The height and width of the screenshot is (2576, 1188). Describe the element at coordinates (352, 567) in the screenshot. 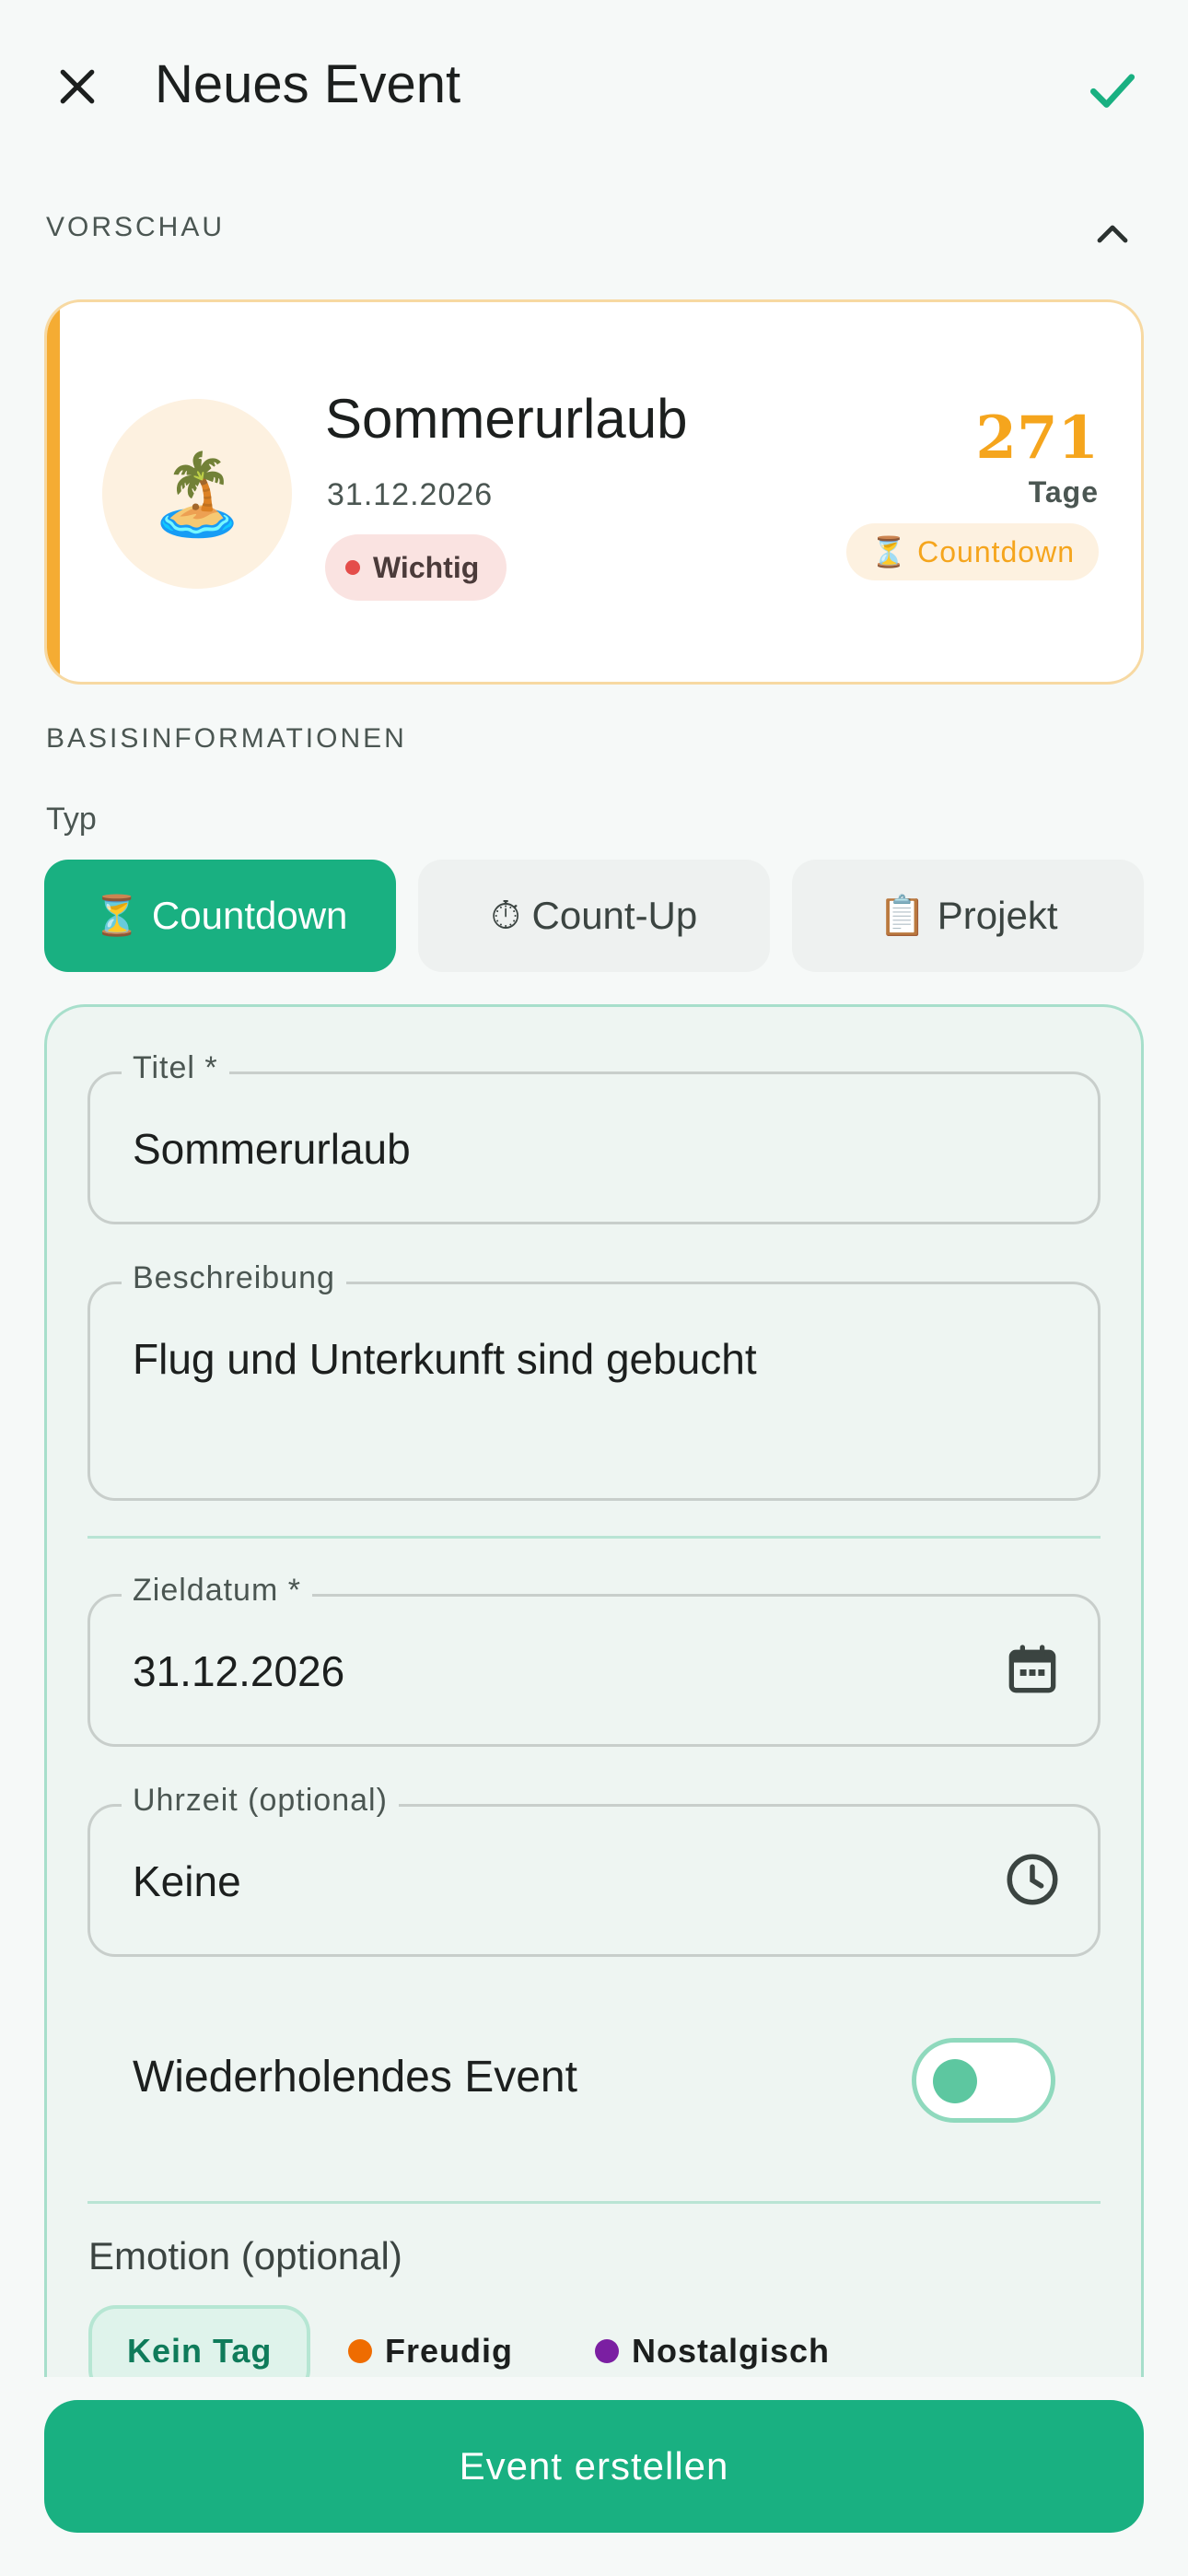

I see `priority-dot-icon` at that location.